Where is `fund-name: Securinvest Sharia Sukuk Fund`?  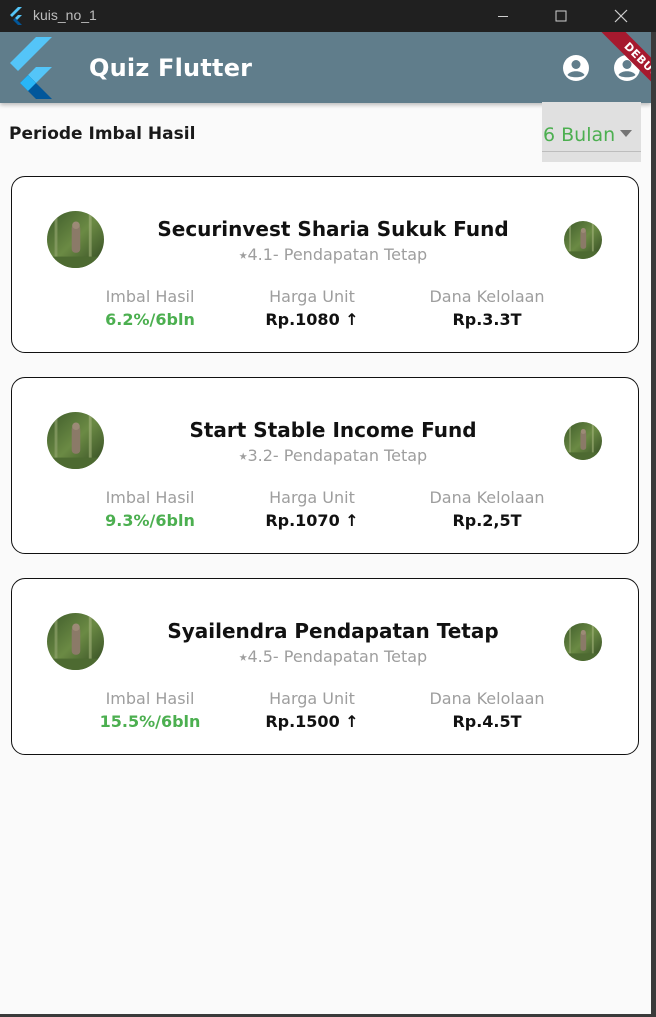 fund-name: Securinvest Sharia Sukuk Fund is located at coordinates (333, 229).